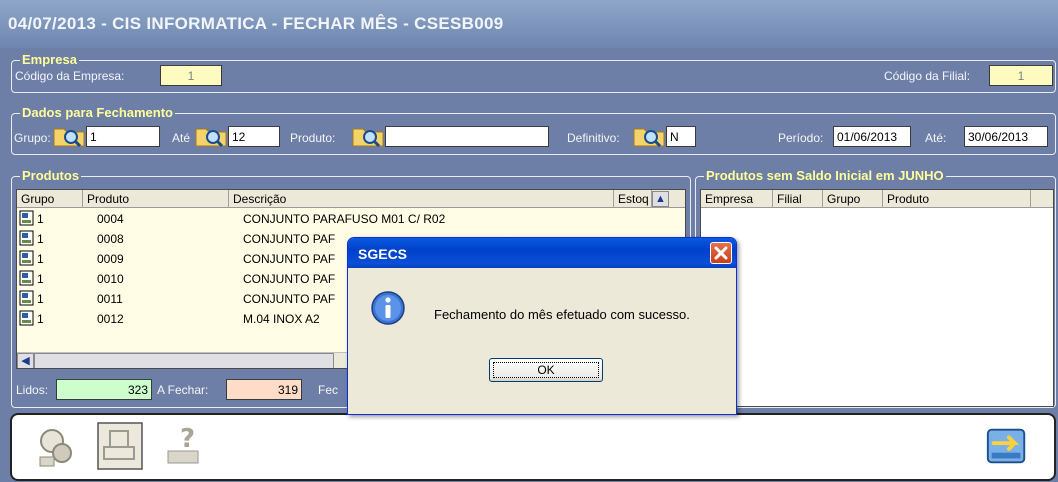  Describe the element at coordinates (467, 136) in the screenshot. I see `produto-field` at that location.